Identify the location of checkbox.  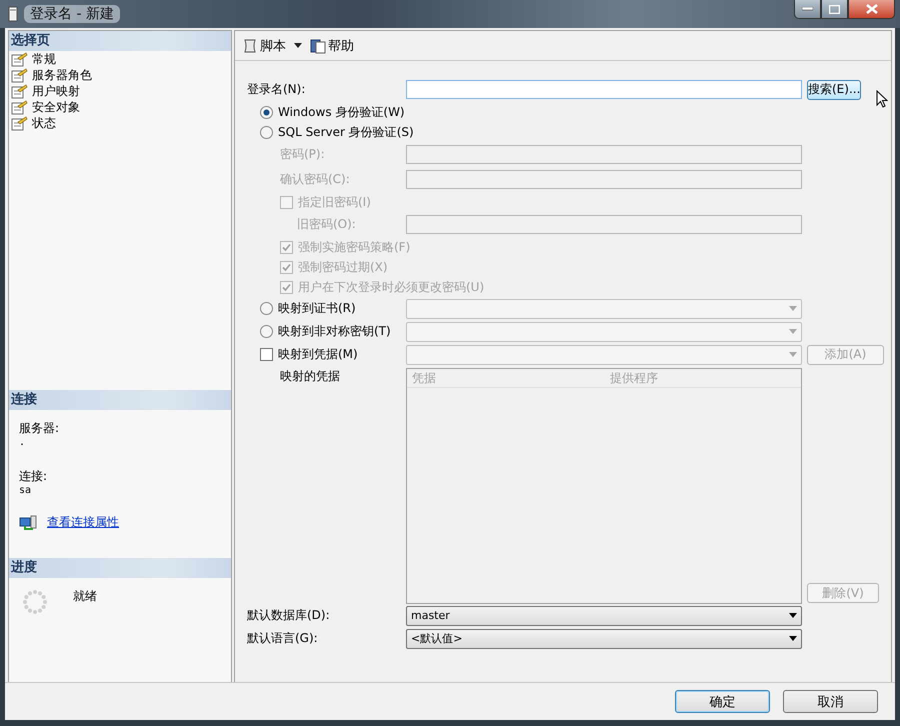
(266, 354).